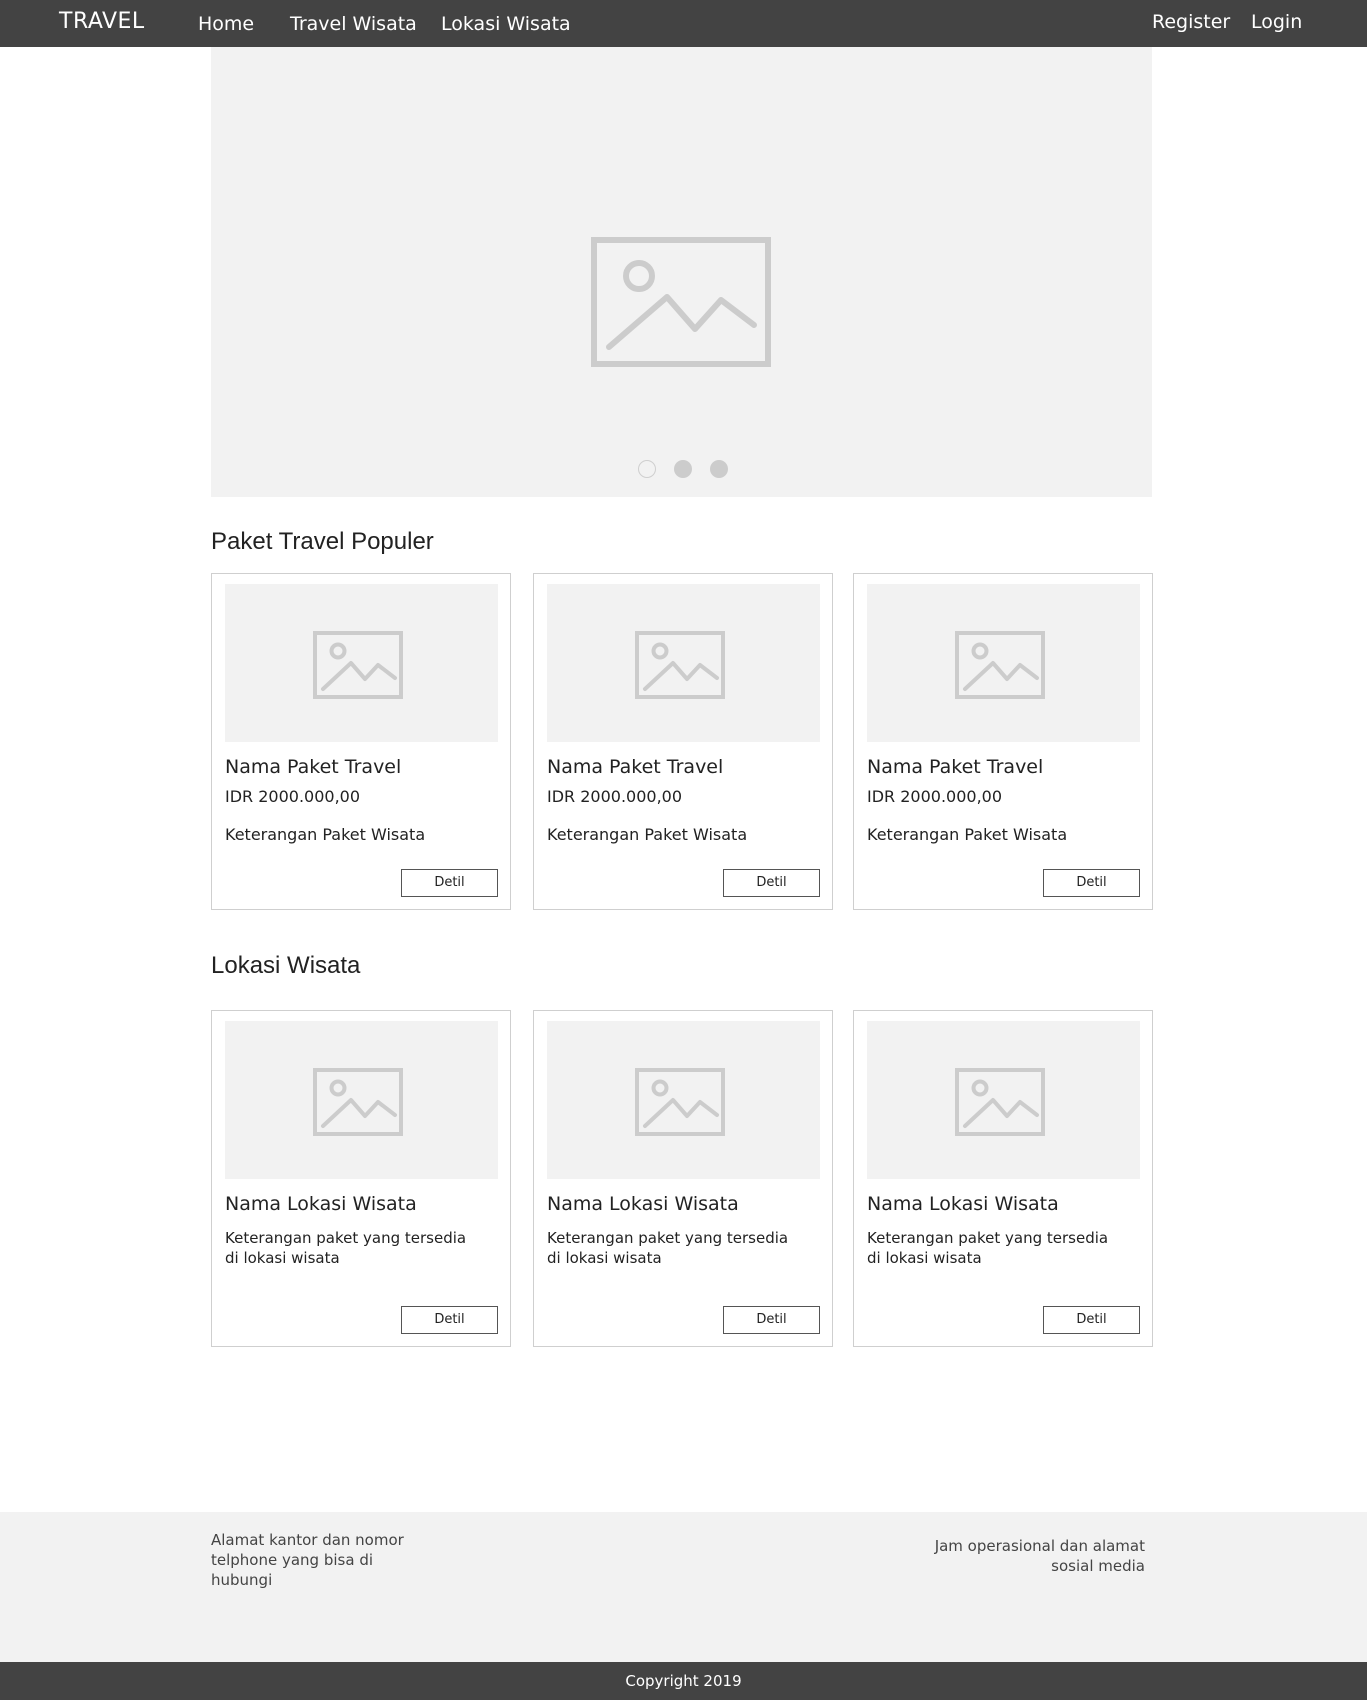  Describe the element at coordinates (506, 24) in the screenshot. I see `nav-lokasi-wisata: Lokasi Wisata` at that location.